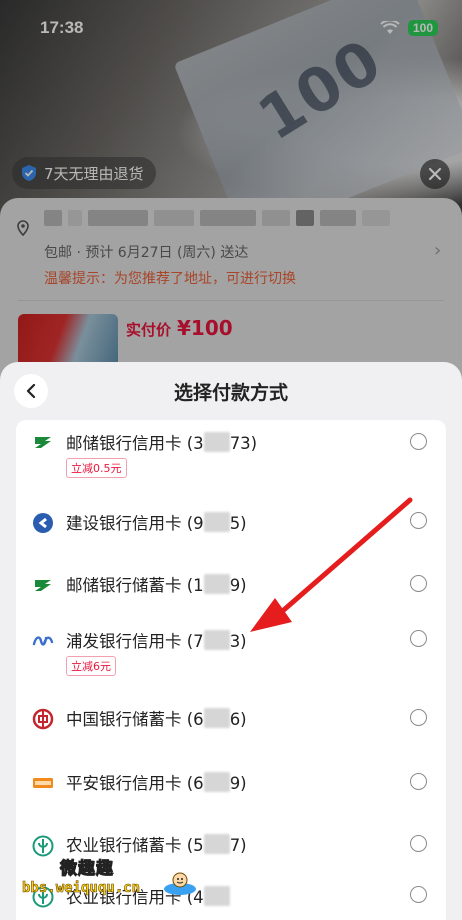  I want to click on payment-option-abc-debit: 农业银行储蓄卡 (5 7), so click(231, 854).